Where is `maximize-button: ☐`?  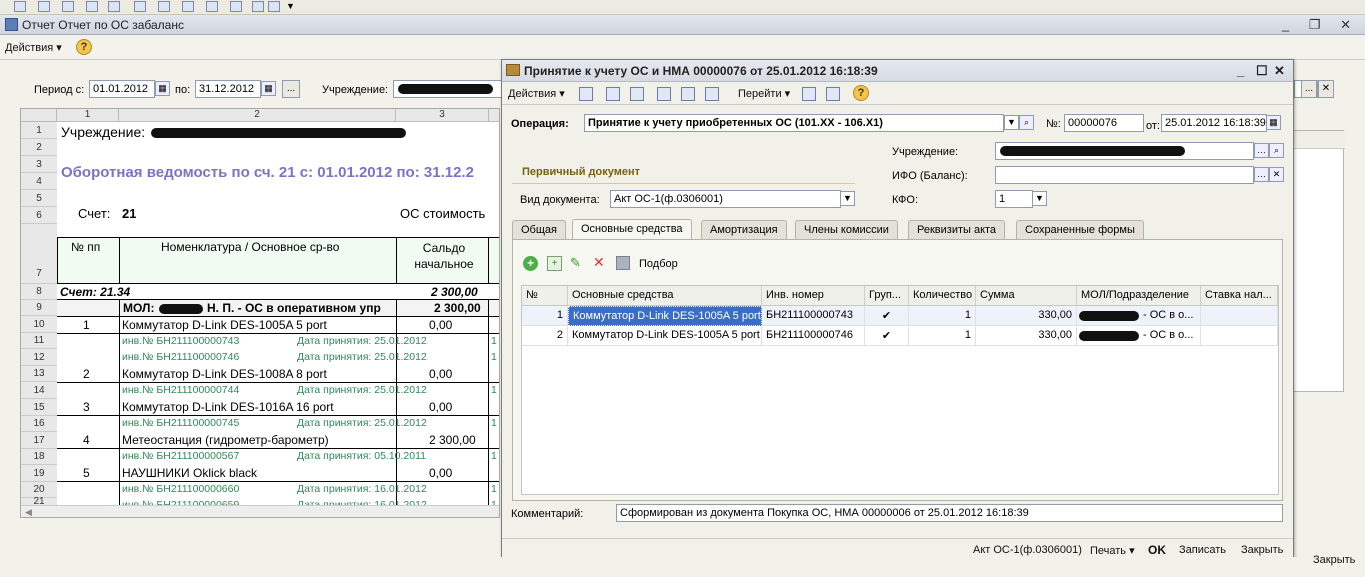
maximize-button: ☐ is located at coordinates (1262, 71).